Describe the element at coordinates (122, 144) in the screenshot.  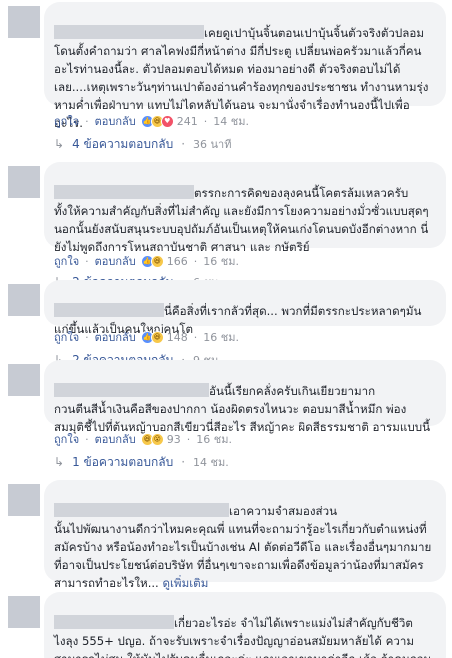
I see `replies-count-label: 4 ข้อความตอบกลับ` at that location.